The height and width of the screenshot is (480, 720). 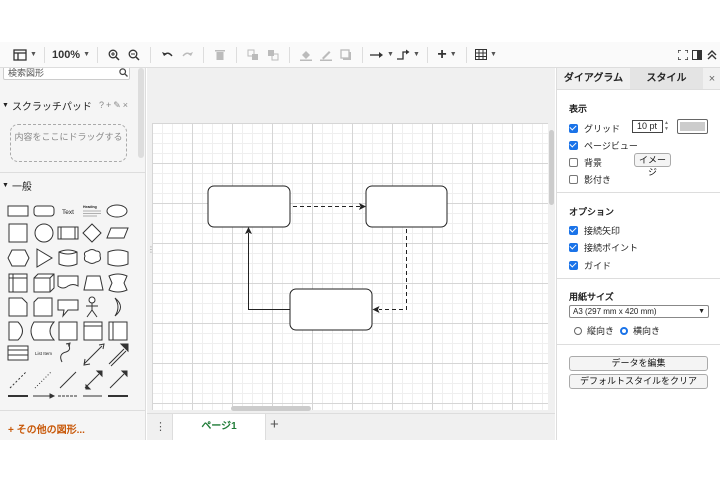 What do you see at coordinates (25, 55) in the screenshot?
I see `view-panels-button: ▼` at bounding box center [25, 55].